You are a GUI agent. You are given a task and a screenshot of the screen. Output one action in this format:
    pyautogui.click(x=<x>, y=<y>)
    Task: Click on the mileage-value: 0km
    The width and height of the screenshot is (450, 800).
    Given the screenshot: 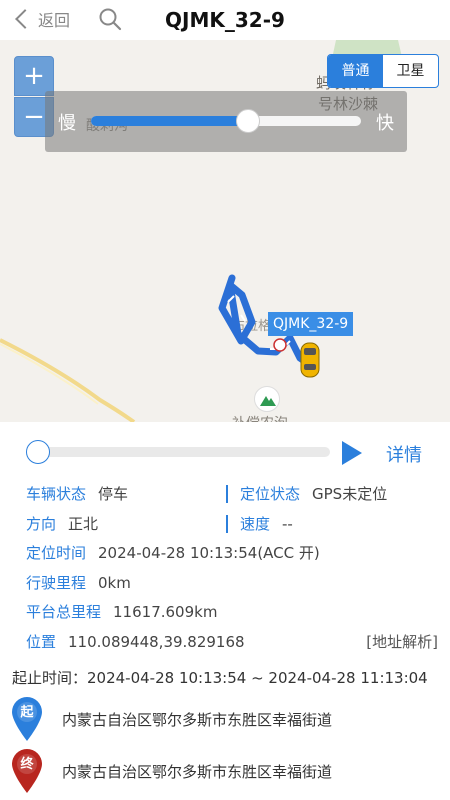 What is the action you would take?
    pyautogui.click(x=114, y=583)
    